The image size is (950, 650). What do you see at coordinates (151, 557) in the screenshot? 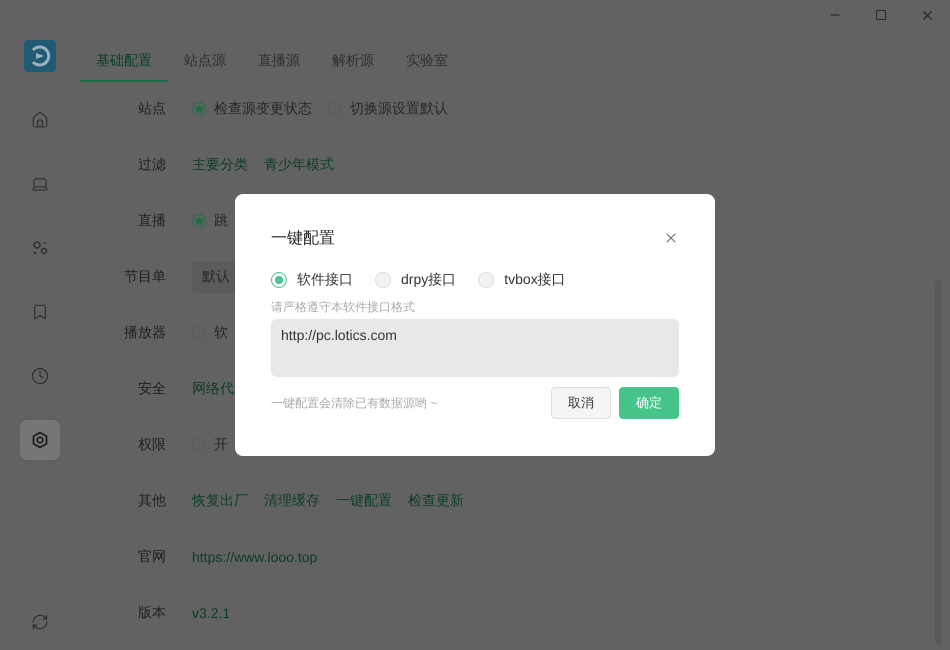
I see `setting-label: 官网` at bounding box center [151, 557].